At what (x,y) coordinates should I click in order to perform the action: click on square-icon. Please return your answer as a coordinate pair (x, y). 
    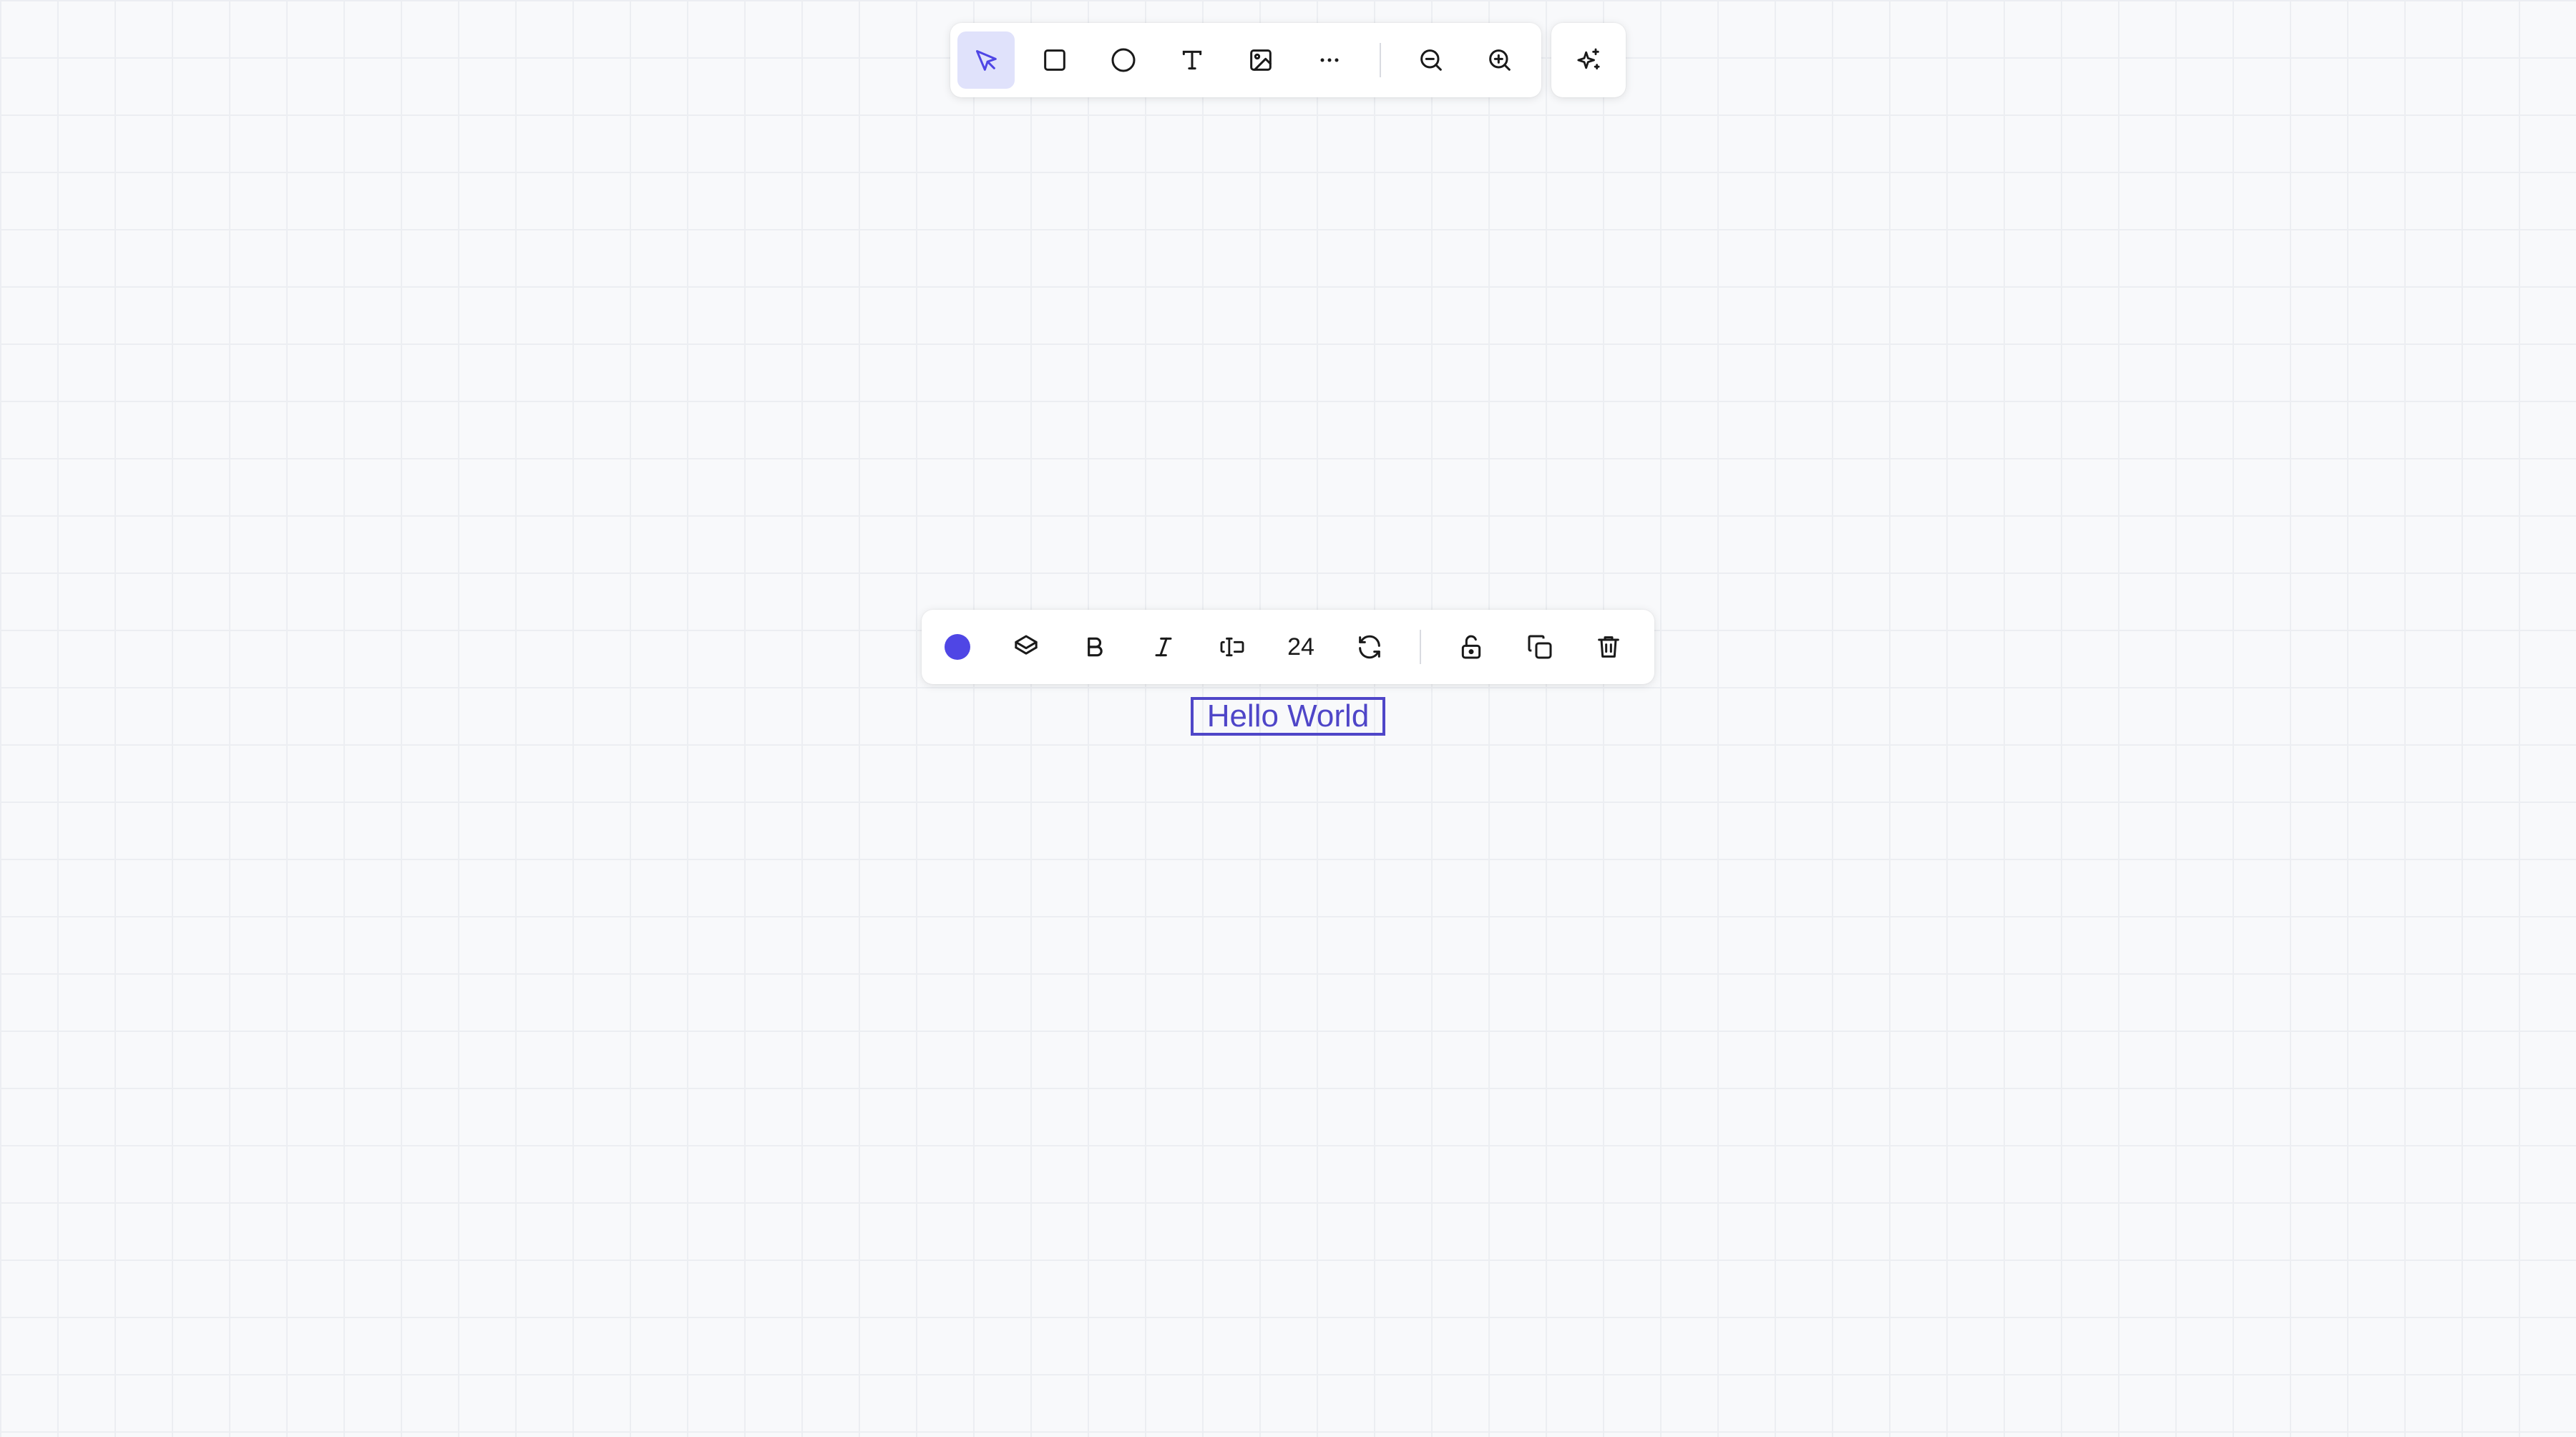
    Looking at the image, I should click on (1054, 60).